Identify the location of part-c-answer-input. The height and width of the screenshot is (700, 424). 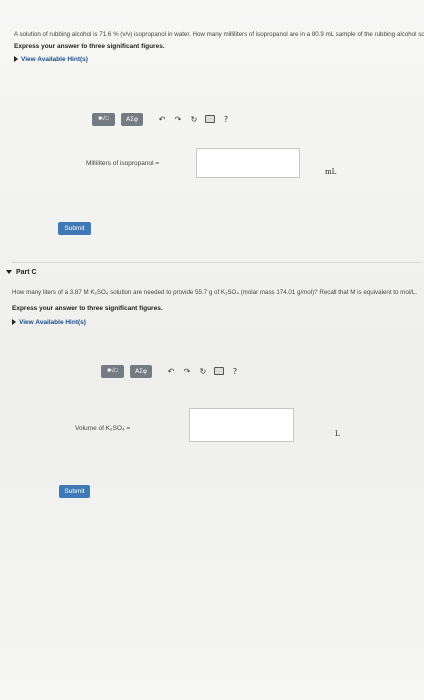
(241, 425).